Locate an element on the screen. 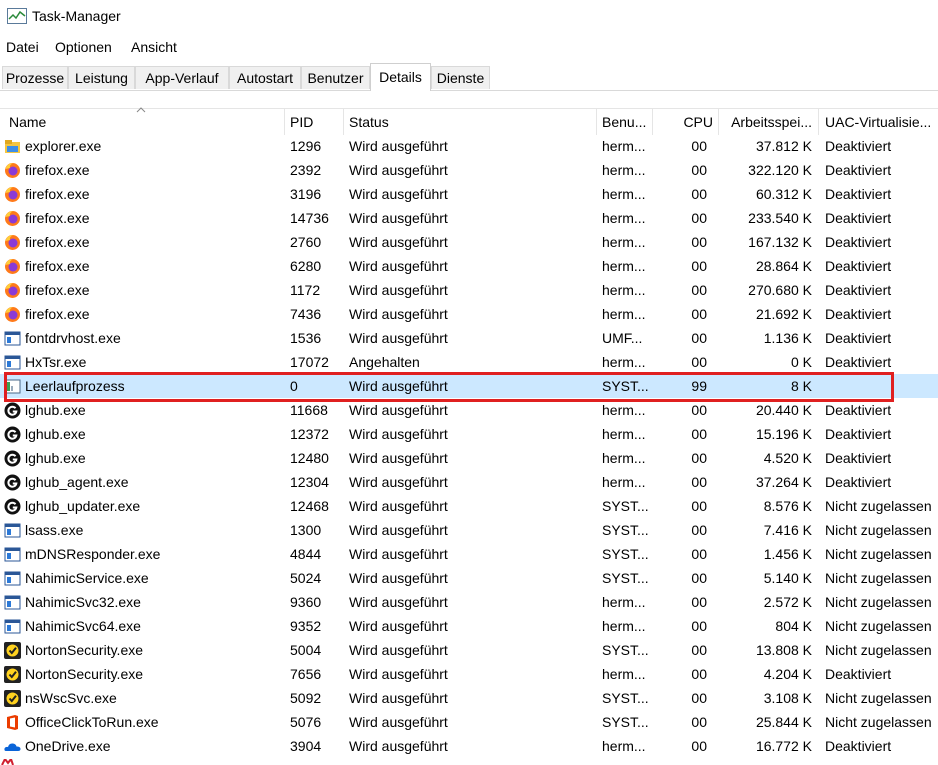  process-memory: 1.456 K is located at coordinates (787, 554).